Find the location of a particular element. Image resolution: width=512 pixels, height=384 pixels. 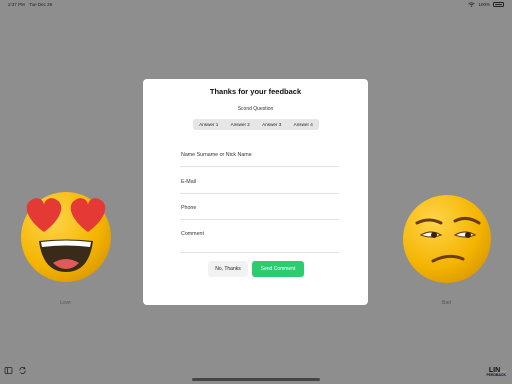

sidebar-toggle-icon is located at coordinates (8, 370).